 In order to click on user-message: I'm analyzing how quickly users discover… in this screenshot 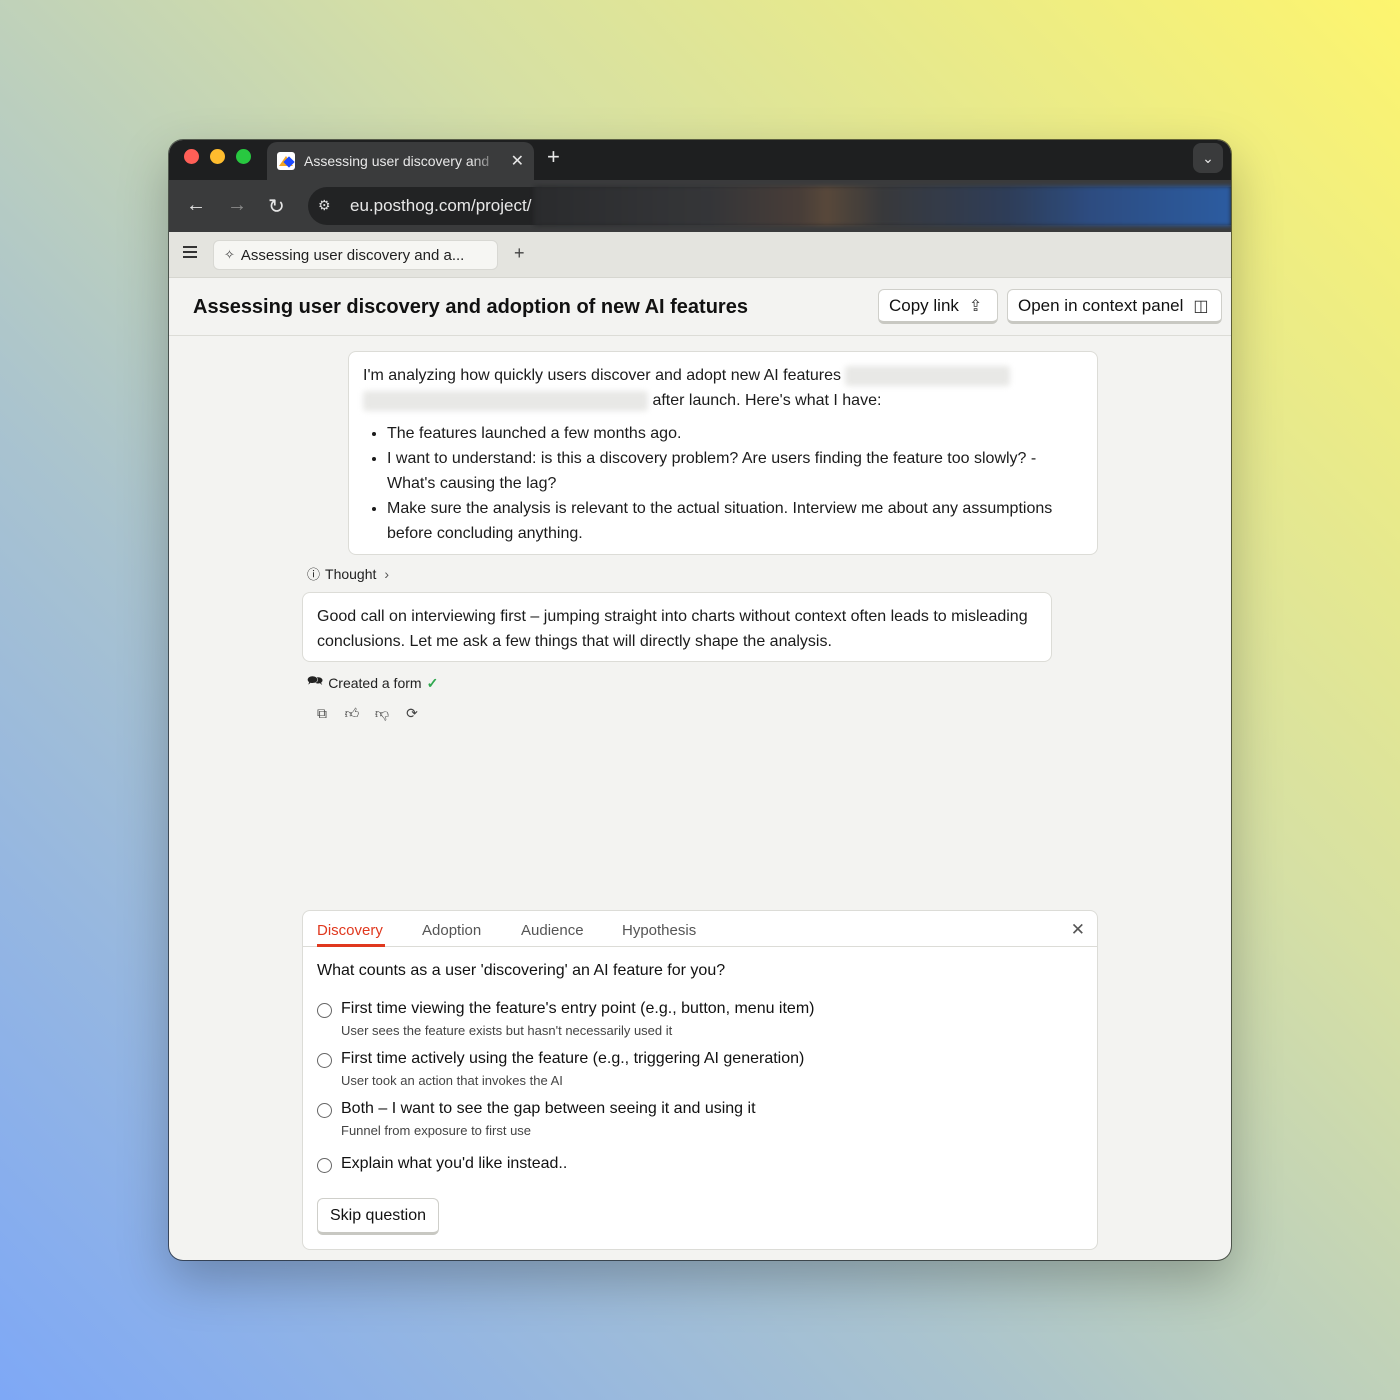, I will do `click(723, 453)`.